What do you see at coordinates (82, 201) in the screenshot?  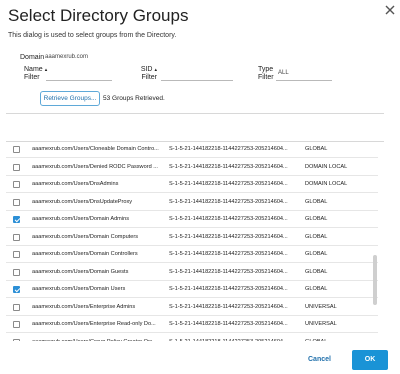 I see `group-name: aaamexrub.com/Users/DnsUpdateProxy` at bounding box center [82, 201].